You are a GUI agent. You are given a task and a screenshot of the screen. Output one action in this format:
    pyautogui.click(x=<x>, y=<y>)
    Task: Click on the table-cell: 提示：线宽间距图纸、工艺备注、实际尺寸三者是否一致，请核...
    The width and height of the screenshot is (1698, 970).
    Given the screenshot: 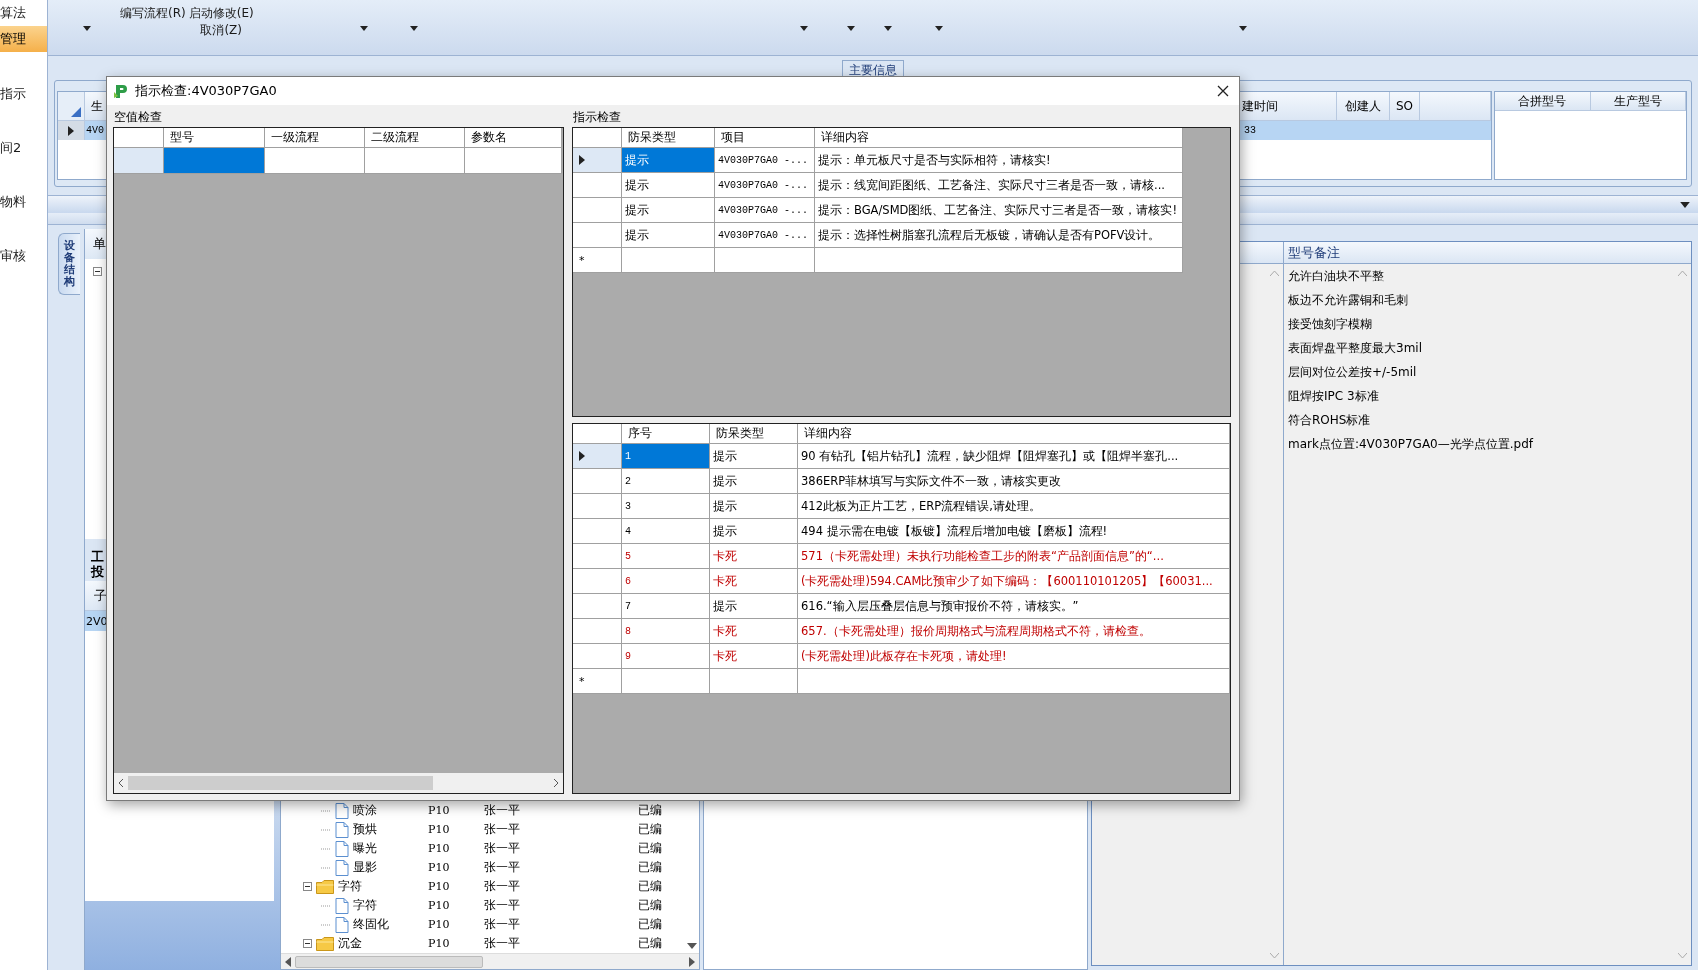 What is the action you would take?
    pyautogui.click(x=999, y=185)
    